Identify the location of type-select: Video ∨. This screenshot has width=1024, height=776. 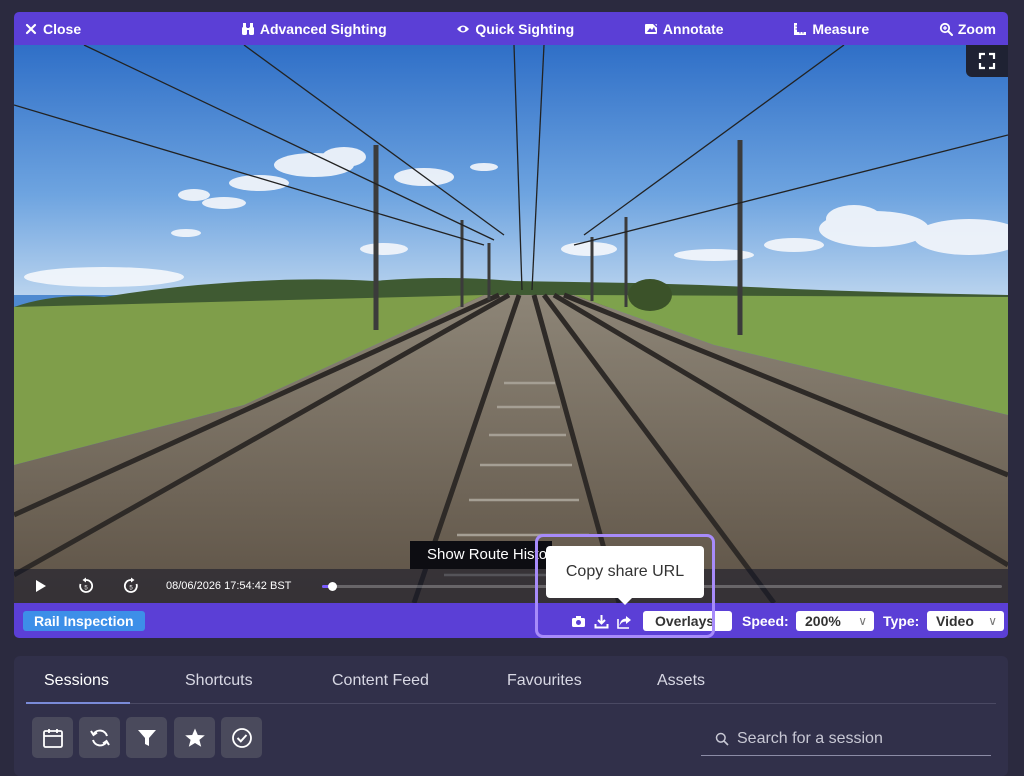
(965, 621).